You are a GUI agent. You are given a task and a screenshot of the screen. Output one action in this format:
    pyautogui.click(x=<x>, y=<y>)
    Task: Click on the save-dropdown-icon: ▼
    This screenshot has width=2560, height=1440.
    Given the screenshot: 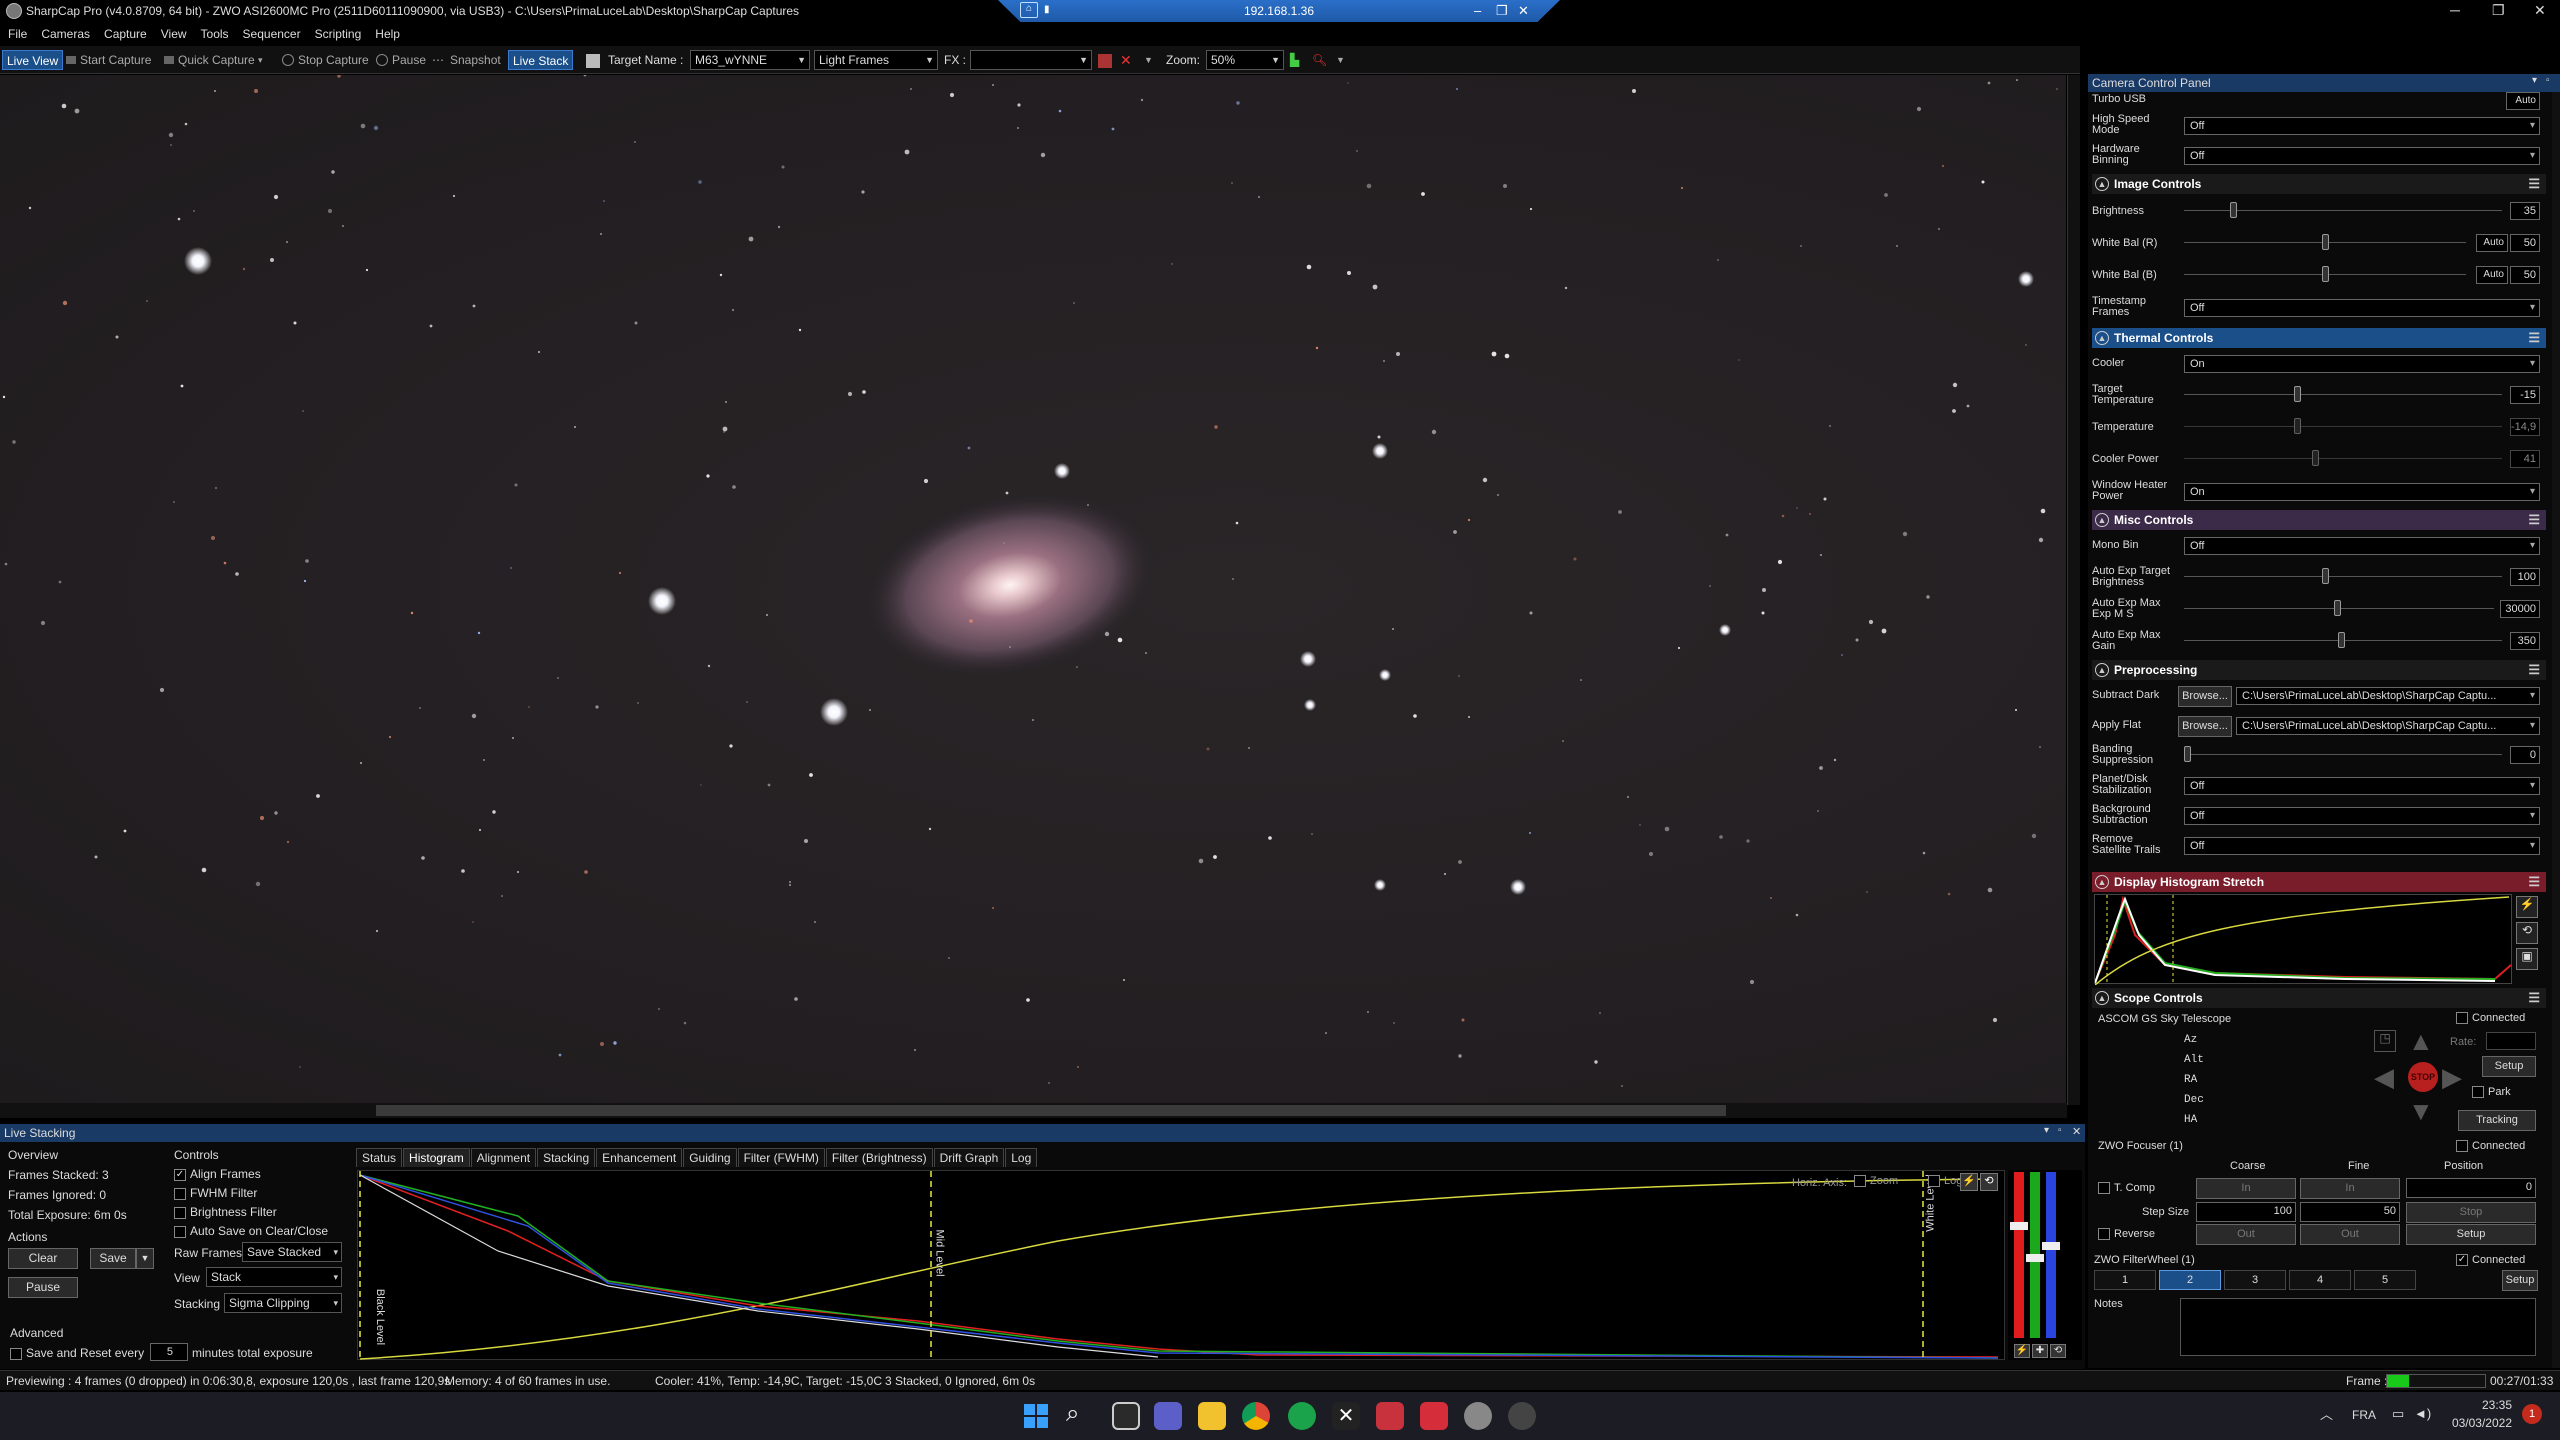 What is the action you would take?
    pyautogui.click(x=145, y=1258)
    